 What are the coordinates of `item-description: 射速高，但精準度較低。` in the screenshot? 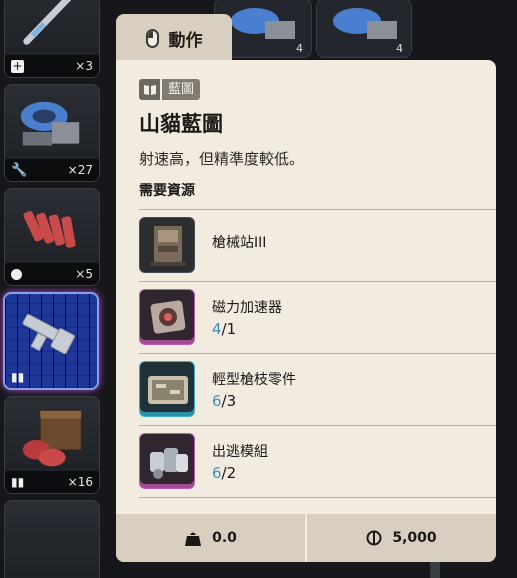 It's located at (222, 159).